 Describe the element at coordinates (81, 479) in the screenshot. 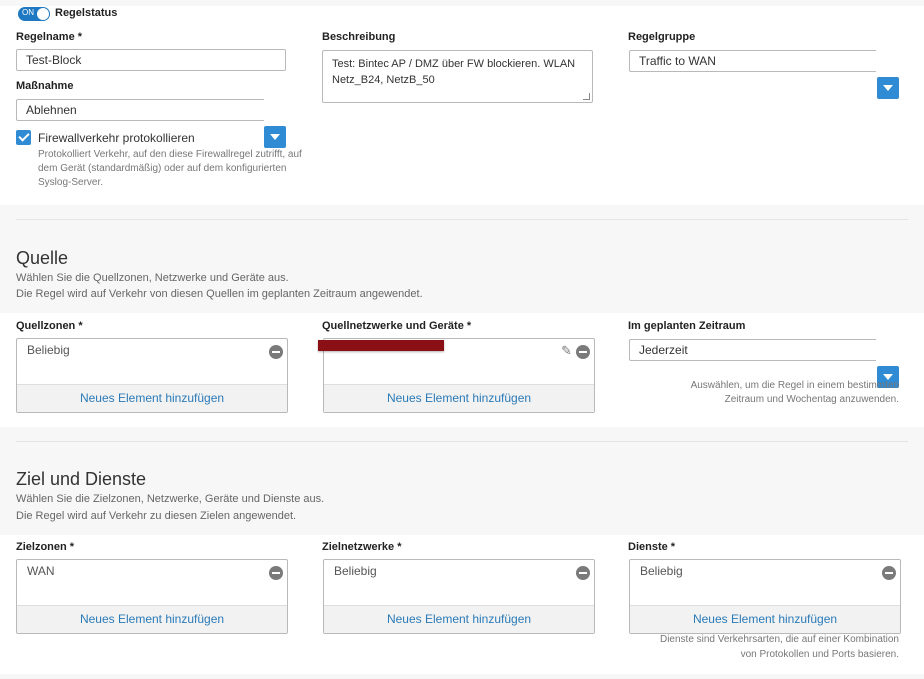

I see `destination-title: Ziel und Dienste` at that location.